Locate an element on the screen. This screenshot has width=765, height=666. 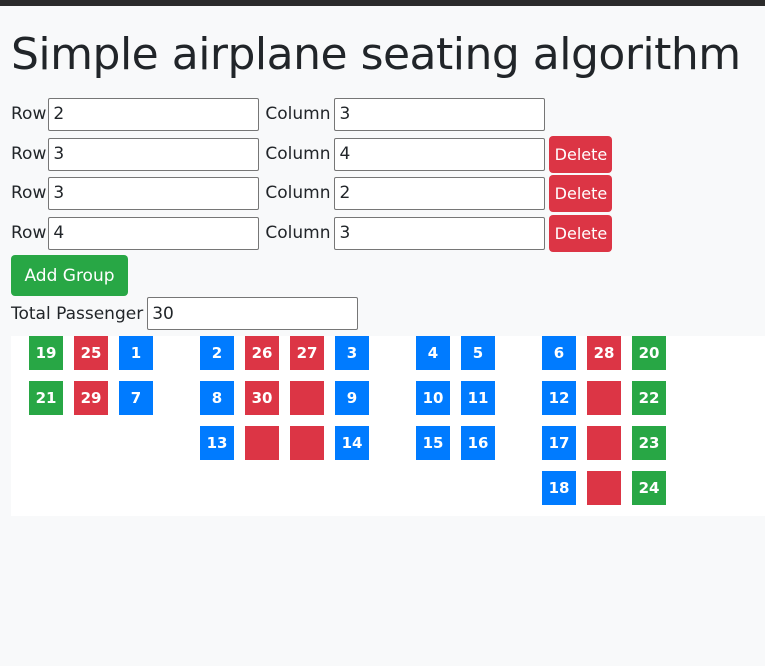
seat: 26 is located at coordinates (262, 353).